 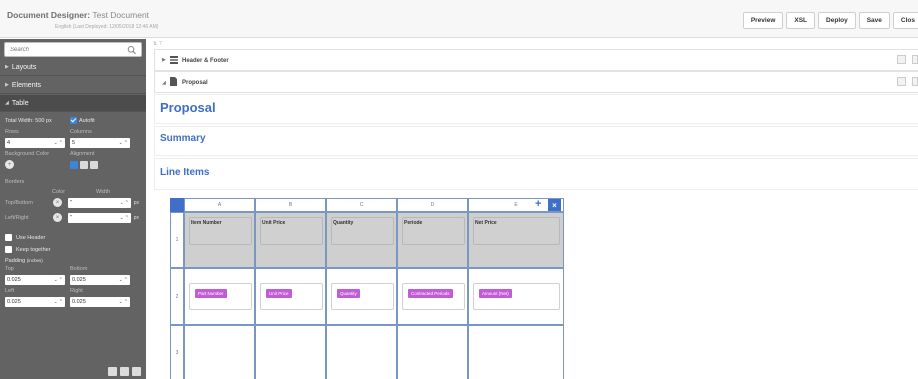 I want to click on line-items-heading-block: Line Items, so click(x=536, y=174).